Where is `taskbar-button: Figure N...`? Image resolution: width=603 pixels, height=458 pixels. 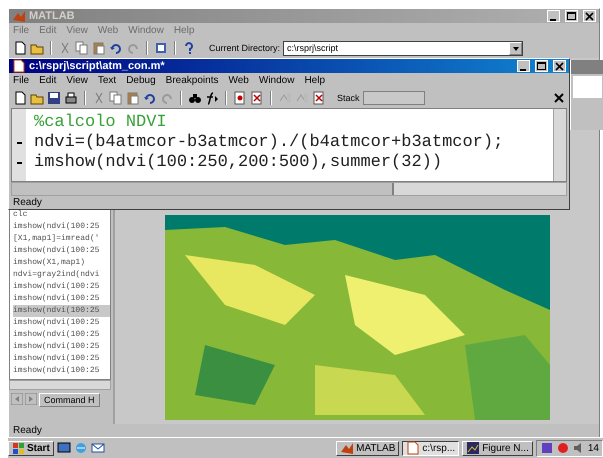
taskbar-button: Figure N... is located at coordinates (497, 448).